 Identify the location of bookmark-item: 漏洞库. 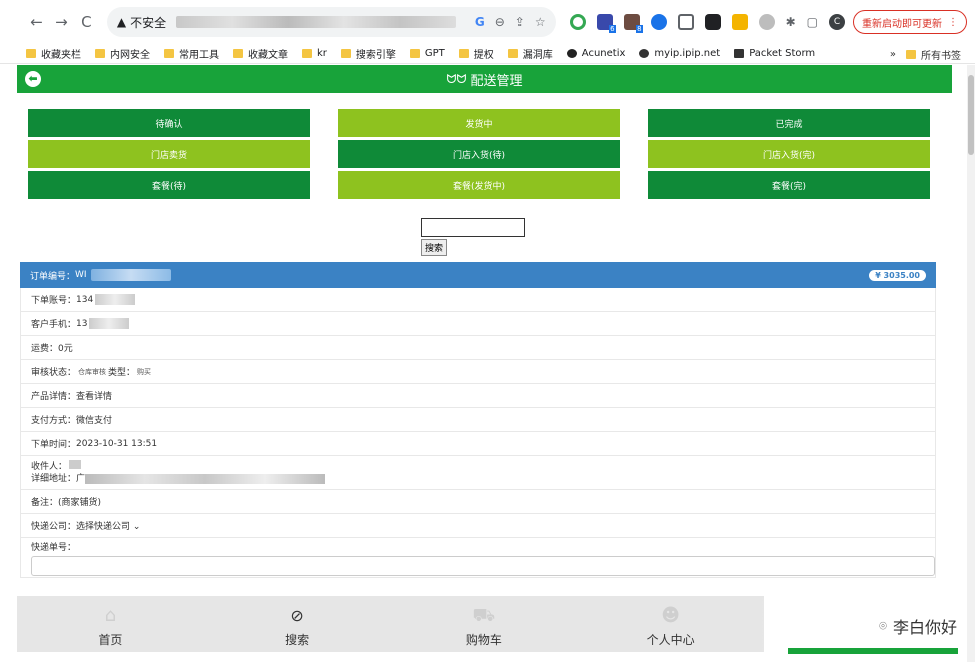
(530, 53).